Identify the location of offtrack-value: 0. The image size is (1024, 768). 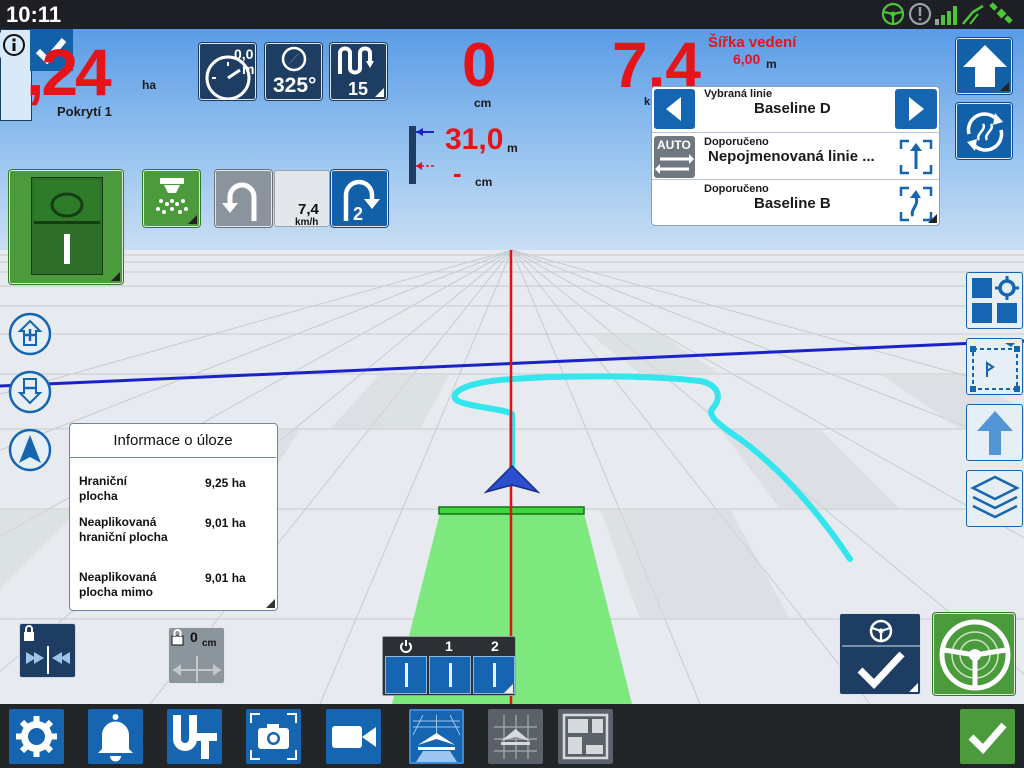
(479, 65).